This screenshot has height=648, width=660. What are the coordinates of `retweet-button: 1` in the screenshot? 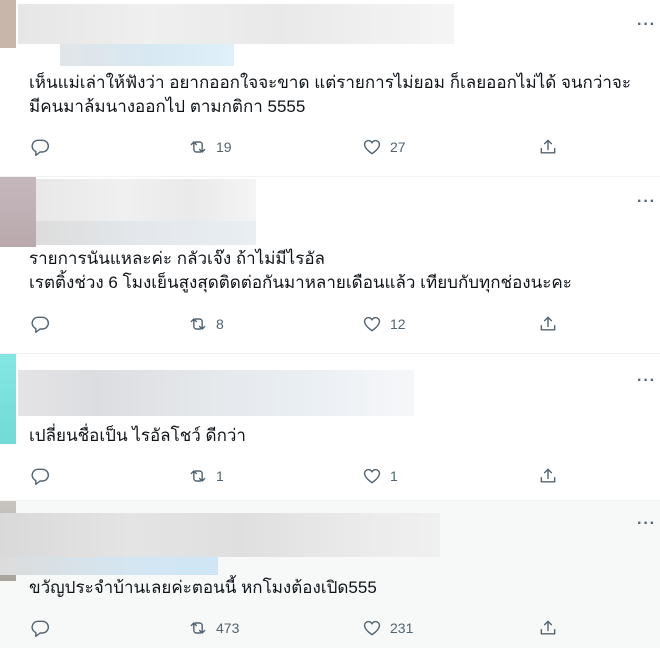 It's located at (206, 476).